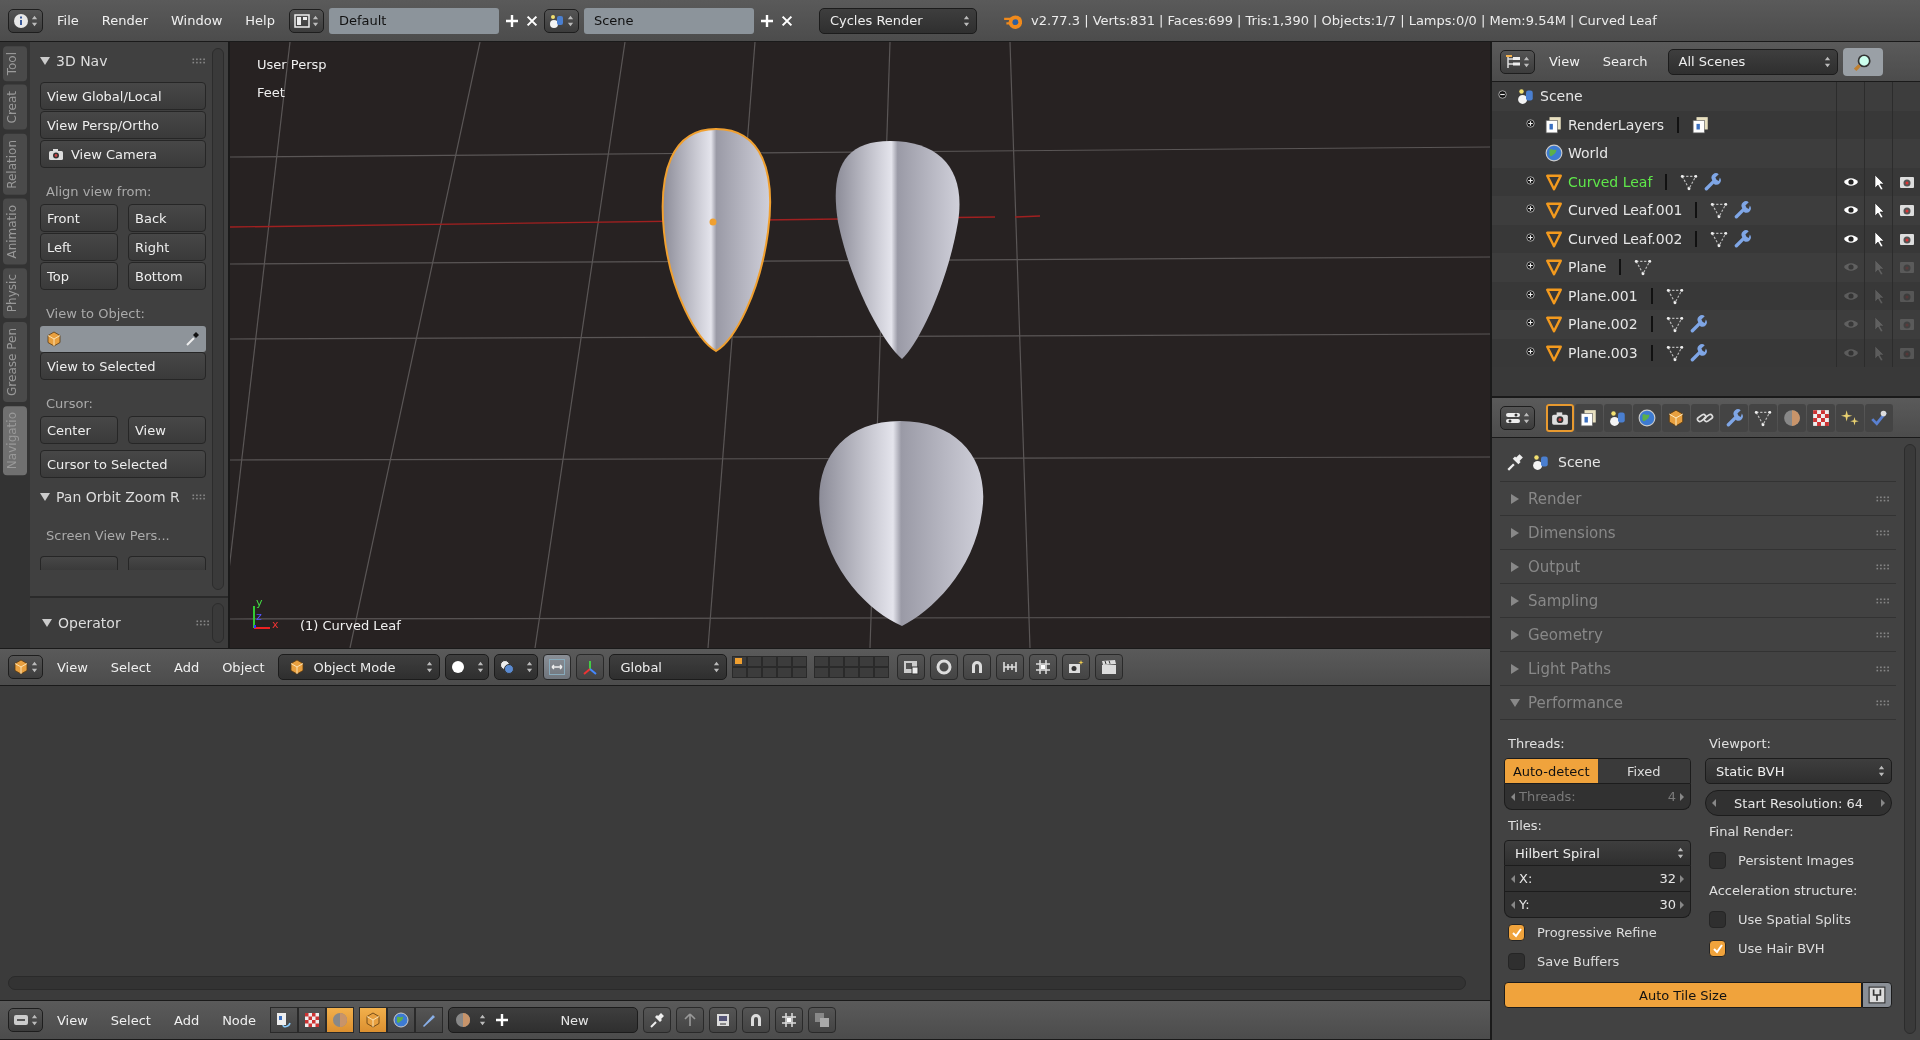  I want to click on menu-item: Object, so click(243, 667).